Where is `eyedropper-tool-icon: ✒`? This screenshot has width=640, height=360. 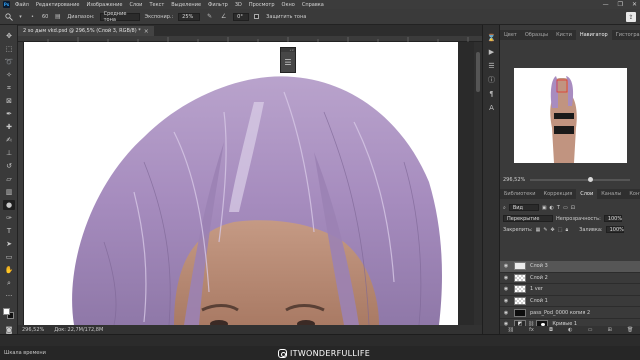
eyedropper-tool-icon: ✒ is located at coordinates (9, 114).